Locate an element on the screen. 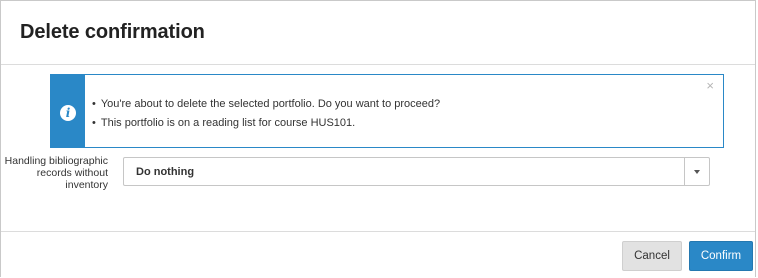  dialog-title: Delete confirmation is located at coordinates (112, 32).